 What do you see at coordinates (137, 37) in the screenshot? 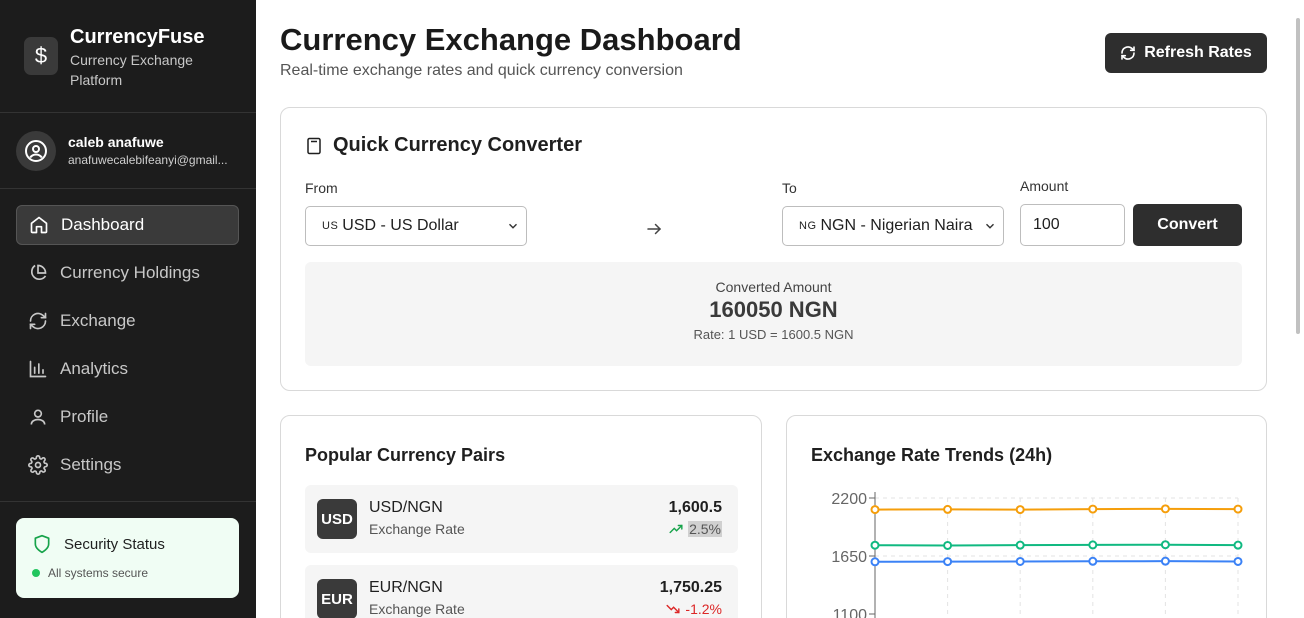
I see `brand-name: CurrencyFuse` at bounding box center [137, 37].